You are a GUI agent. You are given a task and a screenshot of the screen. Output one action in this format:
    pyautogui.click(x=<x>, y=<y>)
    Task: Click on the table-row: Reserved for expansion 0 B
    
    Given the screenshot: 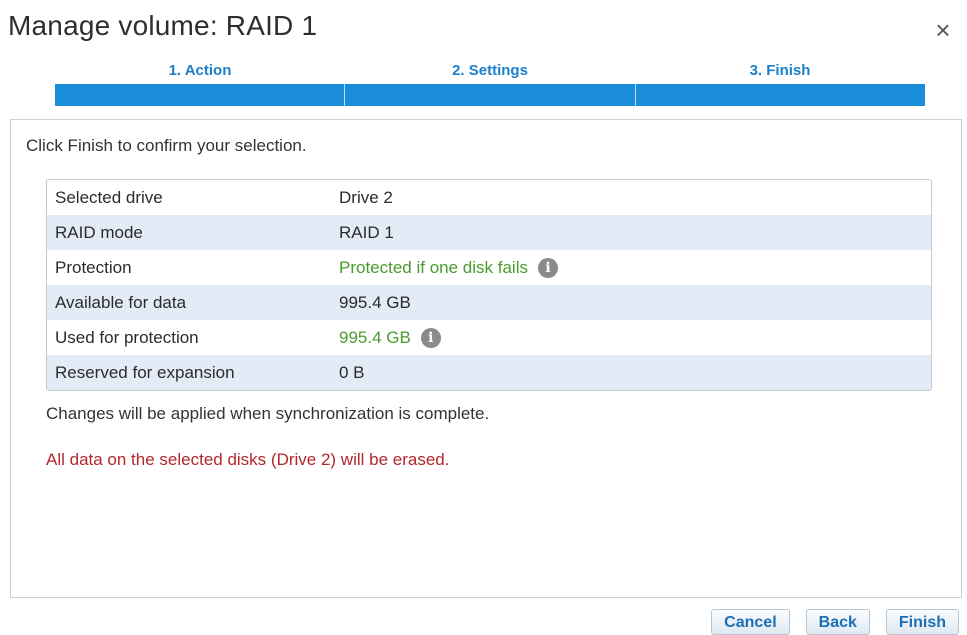 What is the action you would take?
    pyautogui.click(x=489, y=372)
    